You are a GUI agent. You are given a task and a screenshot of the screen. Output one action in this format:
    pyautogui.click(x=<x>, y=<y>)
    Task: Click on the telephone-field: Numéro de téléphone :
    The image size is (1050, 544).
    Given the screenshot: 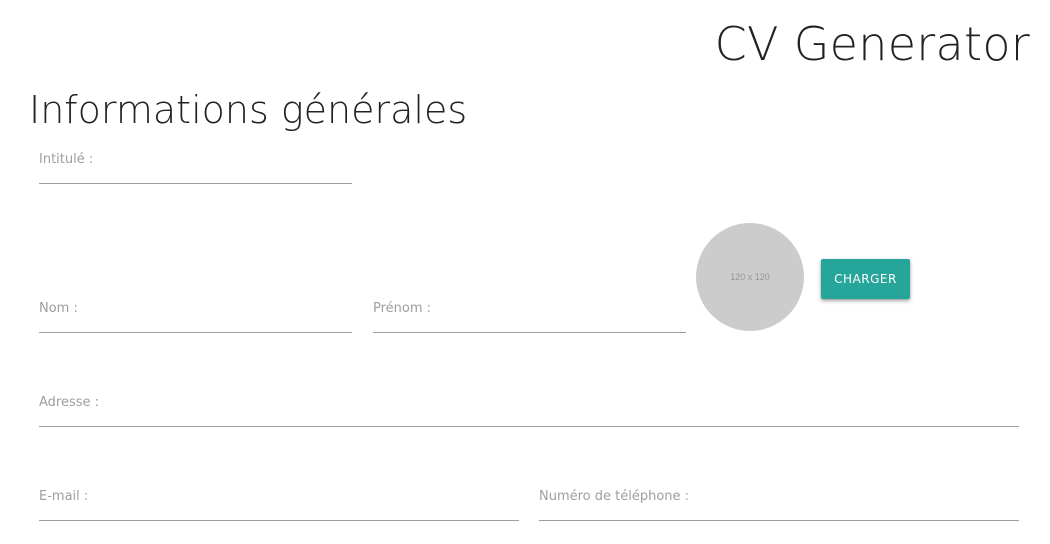 What is the action you would take?
    pyautogui.click(x=779, y=503)
    